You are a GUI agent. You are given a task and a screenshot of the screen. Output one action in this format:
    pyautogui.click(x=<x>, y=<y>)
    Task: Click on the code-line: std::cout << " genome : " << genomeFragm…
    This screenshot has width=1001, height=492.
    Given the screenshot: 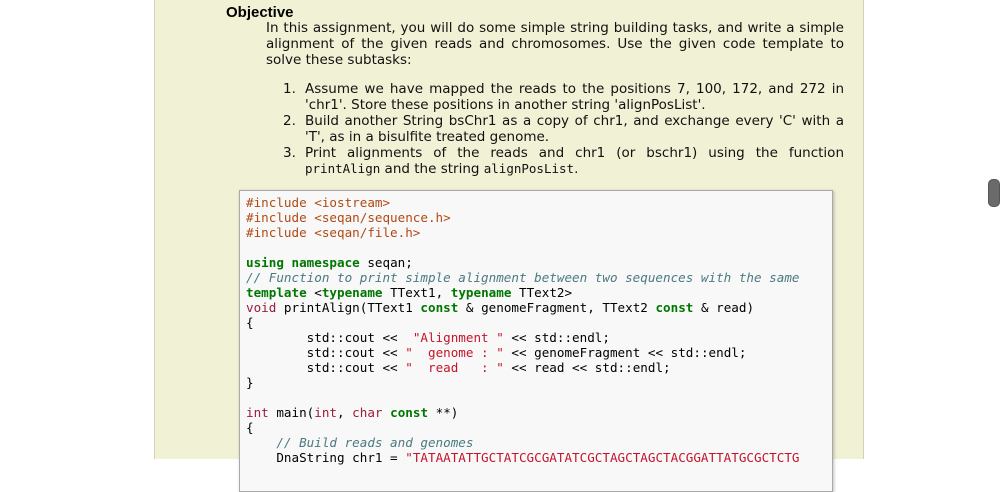 What is the action you would take?
    pyautogui.click(x=539, y=352)
    